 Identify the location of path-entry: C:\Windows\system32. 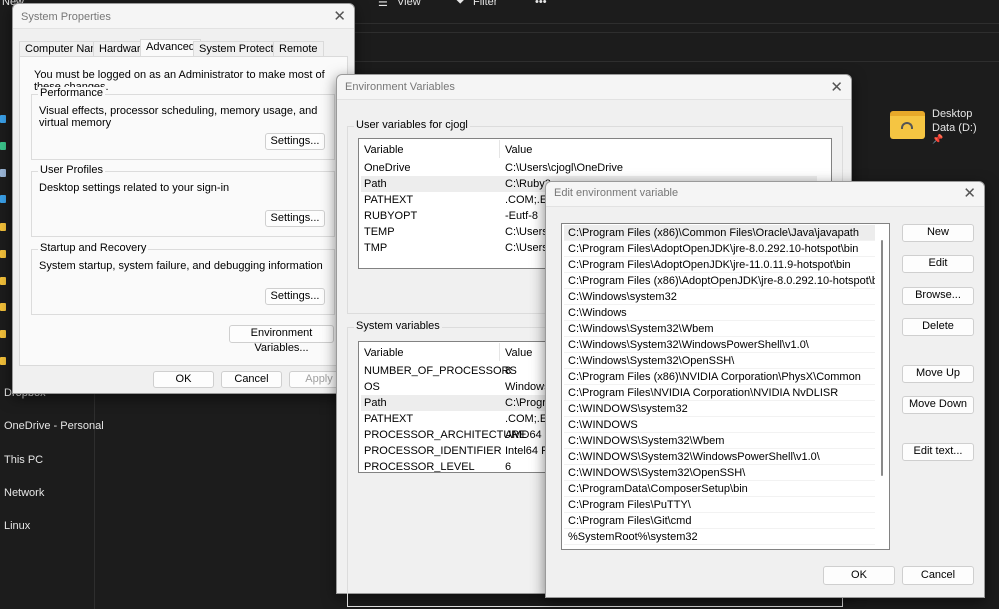
(719, 297).